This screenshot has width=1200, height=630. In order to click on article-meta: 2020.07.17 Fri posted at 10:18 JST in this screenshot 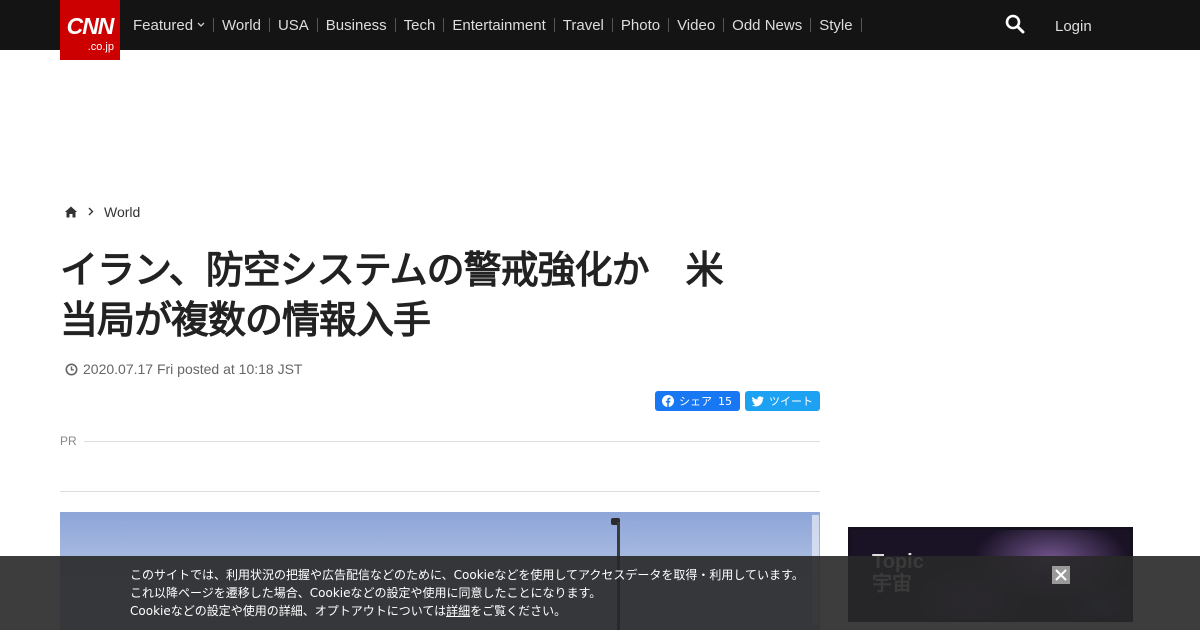, I will do `click(183, 369)`.